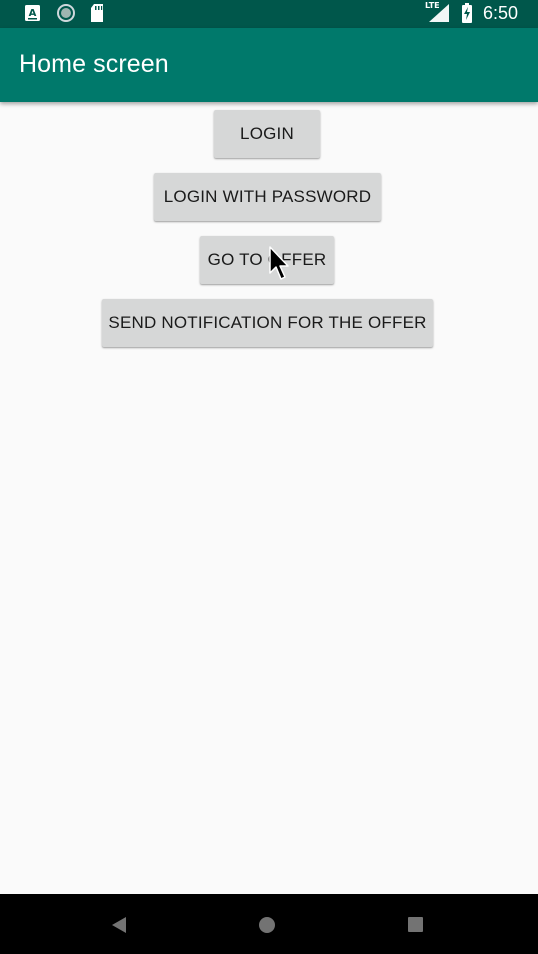 The image size is (538, 954). What do you see at coordinates (94, 64) in the screenshot?
I see `page-title: Home screen` at bounding box center [94, 64].